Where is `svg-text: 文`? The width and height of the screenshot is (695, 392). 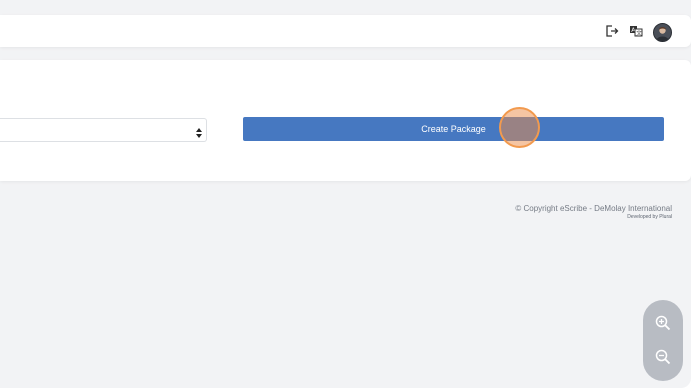
svg-text: 文 is located at coordinates (639, 33).